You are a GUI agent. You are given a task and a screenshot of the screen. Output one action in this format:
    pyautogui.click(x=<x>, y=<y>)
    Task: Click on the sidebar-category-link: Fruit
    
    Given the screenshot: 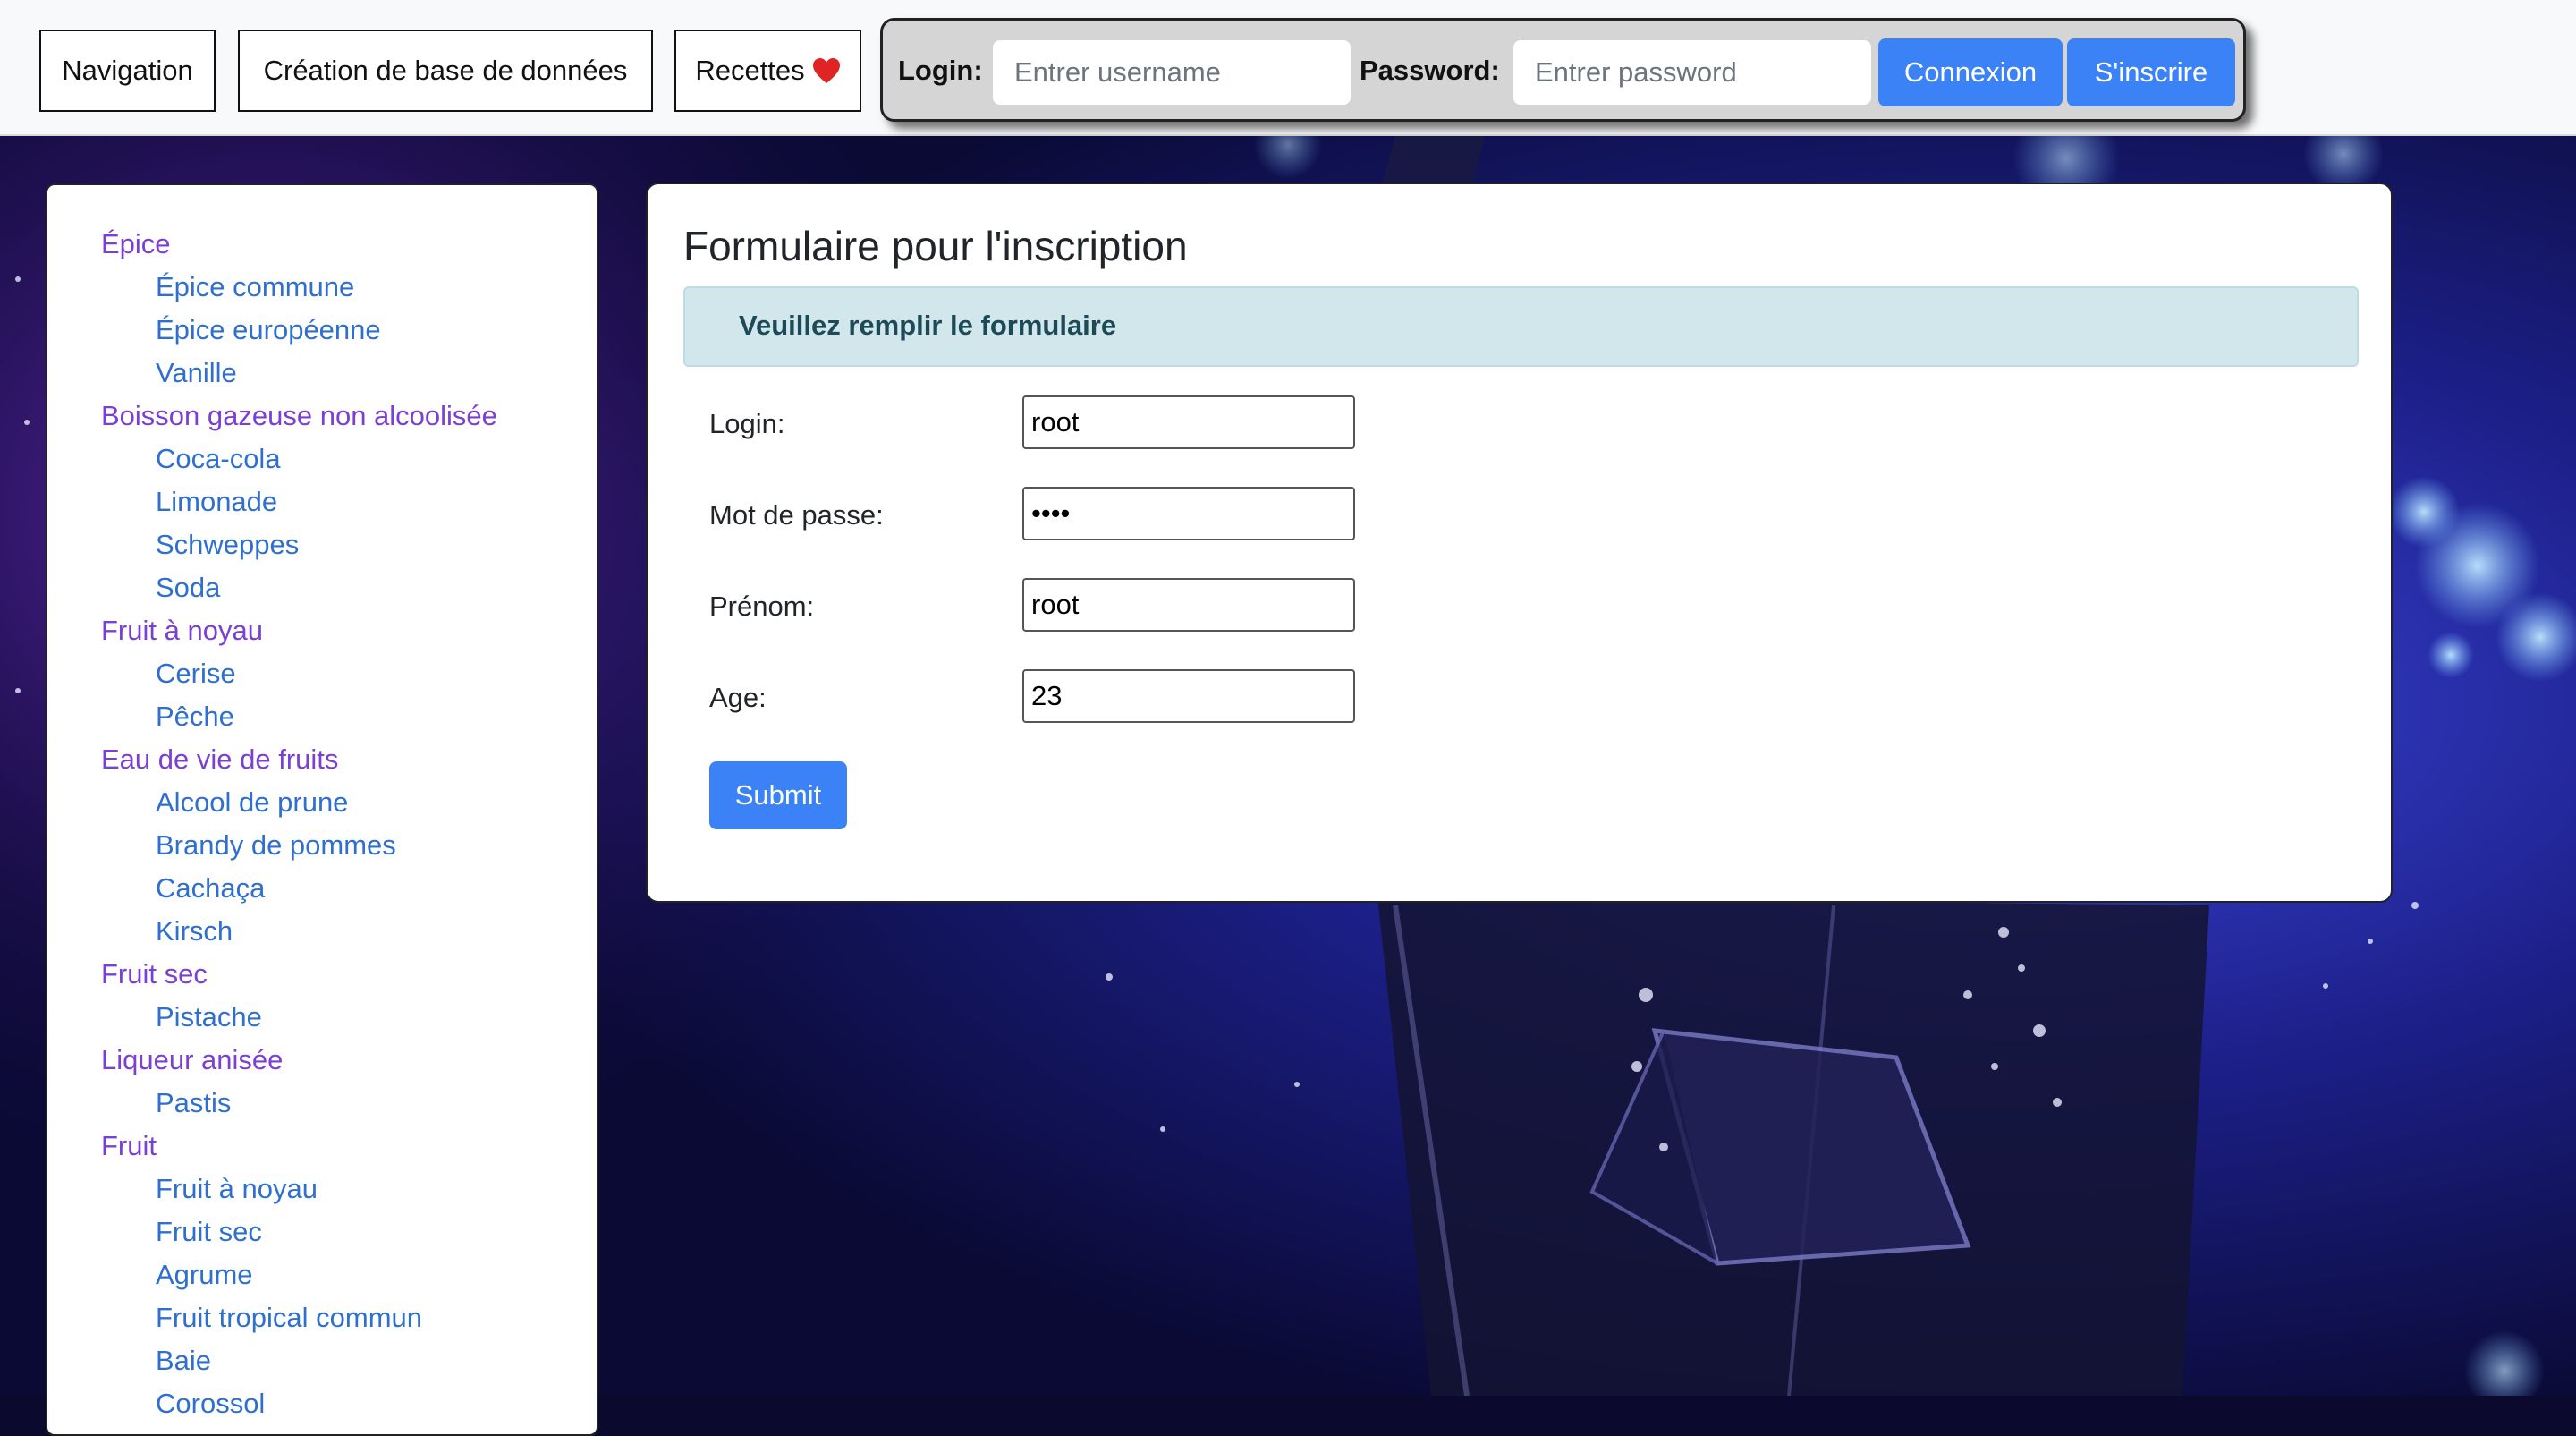 What is the action you would take?
    pyautogui.click(x=322, y=1146)
    